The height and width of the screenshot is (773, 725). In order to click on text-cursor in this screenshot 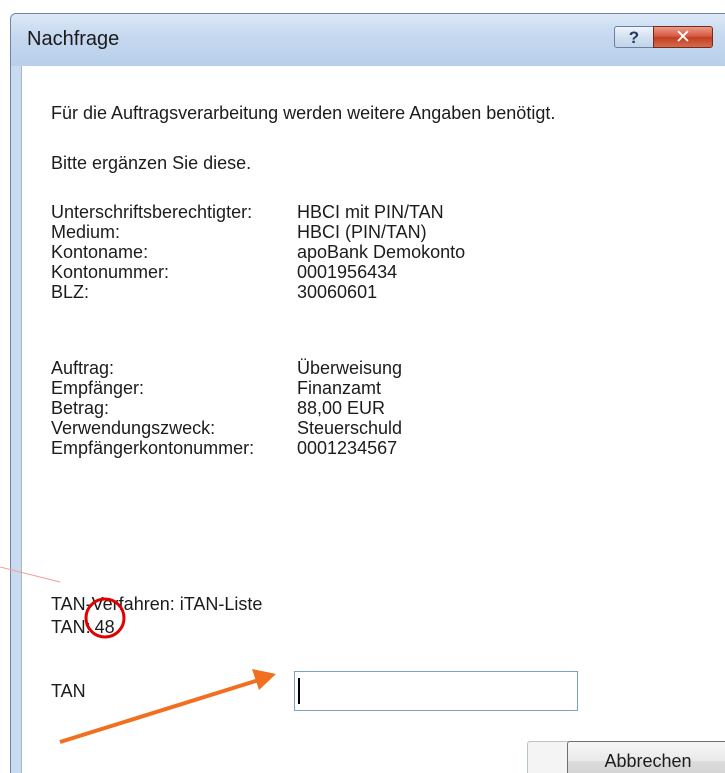, I will do `click(299, 691)`.